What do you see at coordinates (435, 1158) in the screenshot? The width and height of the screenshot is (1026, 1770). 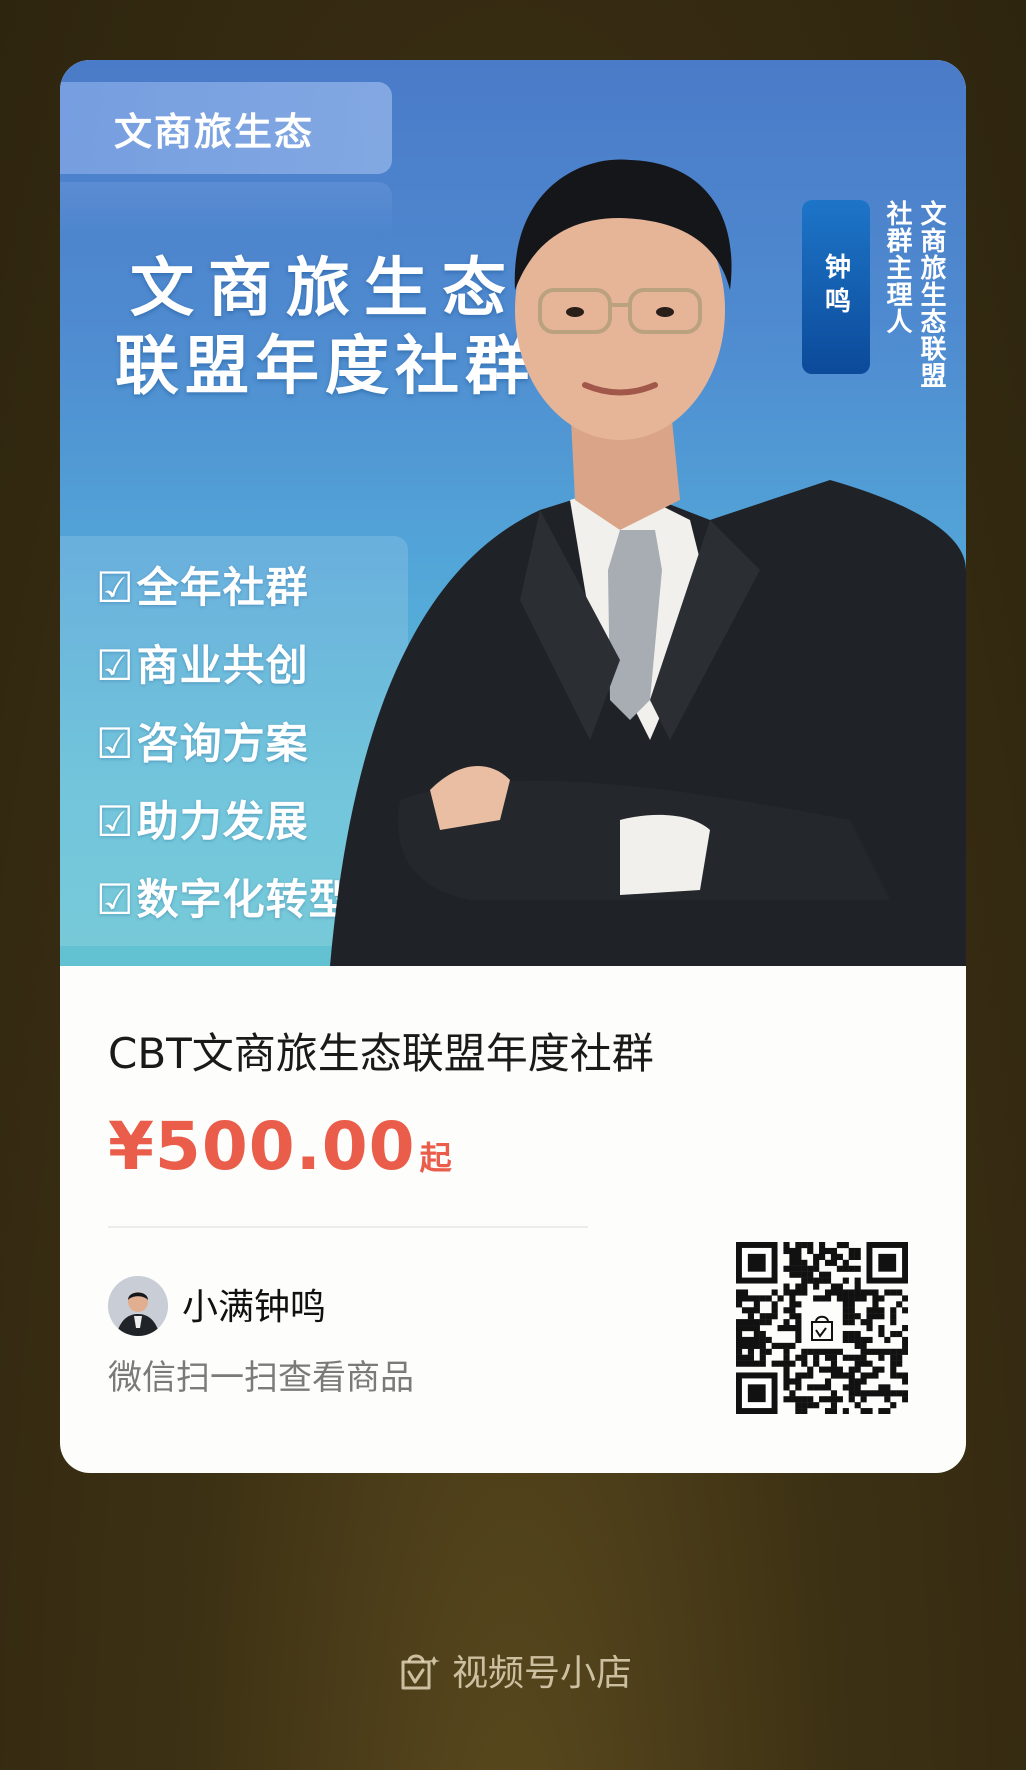 I see `price-suffix: 起` at bounding box center [435, 1158].